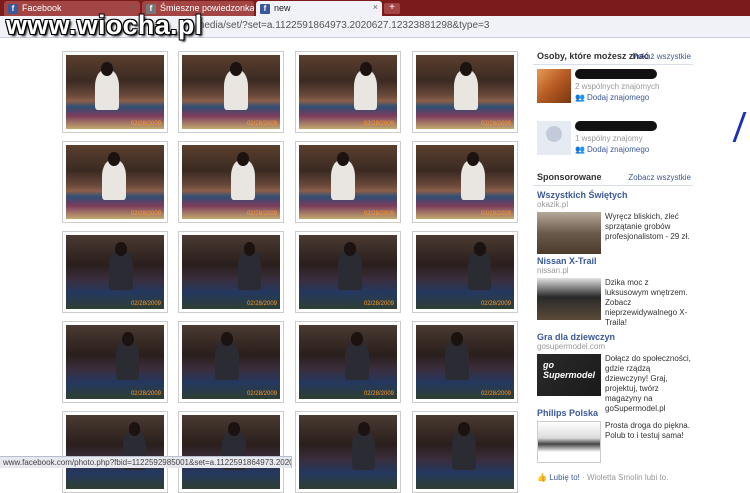 This screenshot has width=750, height=493. I want to click on ad-image: go Supermodel, so click(569, 375).